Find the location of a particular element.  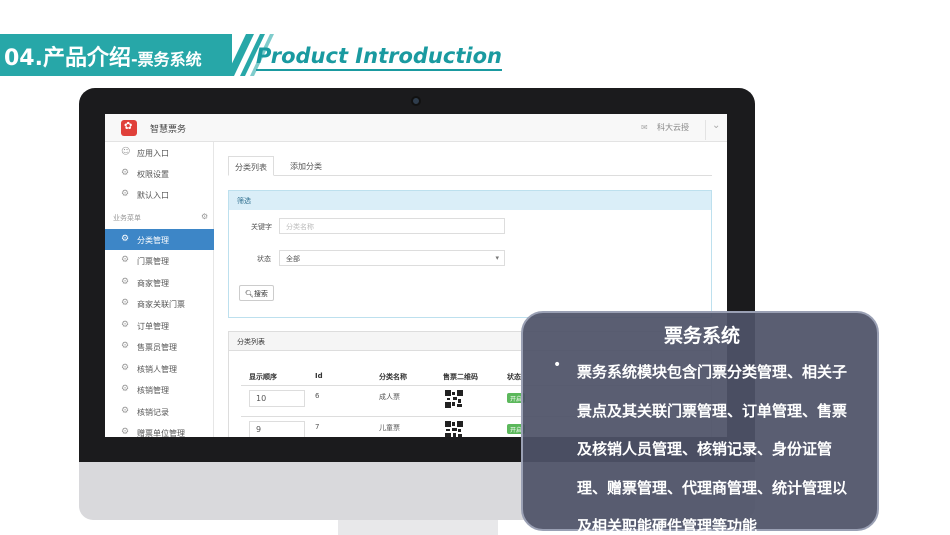

tab-bar: 分类列表 添加分类 is located at coordinates (470, 166).